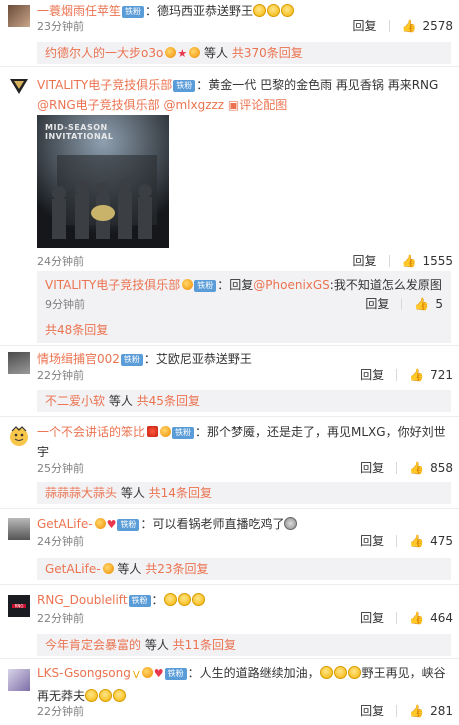  Describe the element at coordinates (243, 684) in the screenshot. I see `comment-text: LKS-Gsongsong V ♥ 铁粉 ：人生的道路继续加油， 野王再见，峡谷再无莽夫` at that location.